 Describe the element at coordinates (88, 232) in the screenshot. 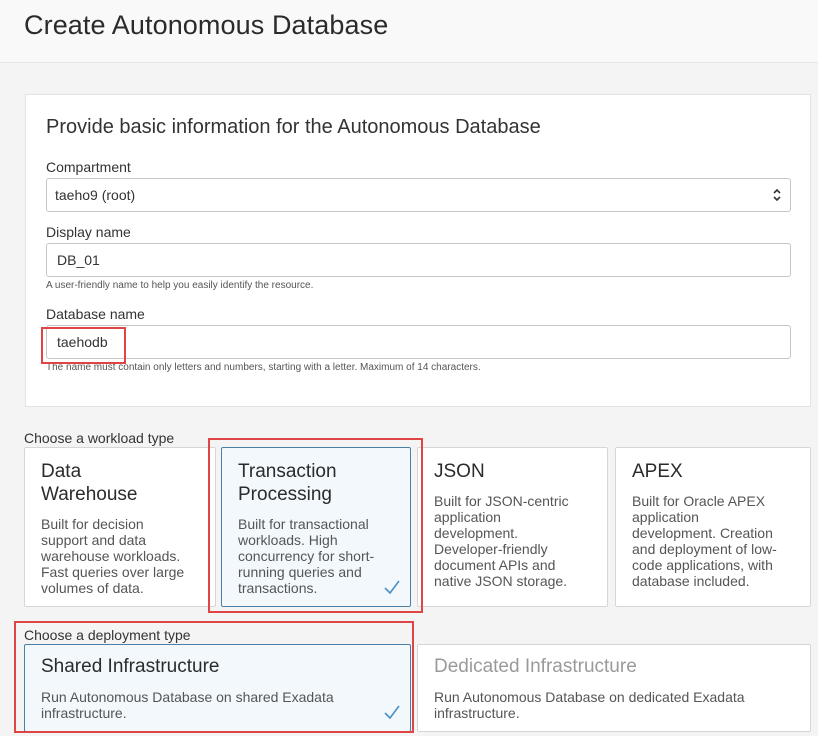

I see `display-name-label: Display name` at that location.